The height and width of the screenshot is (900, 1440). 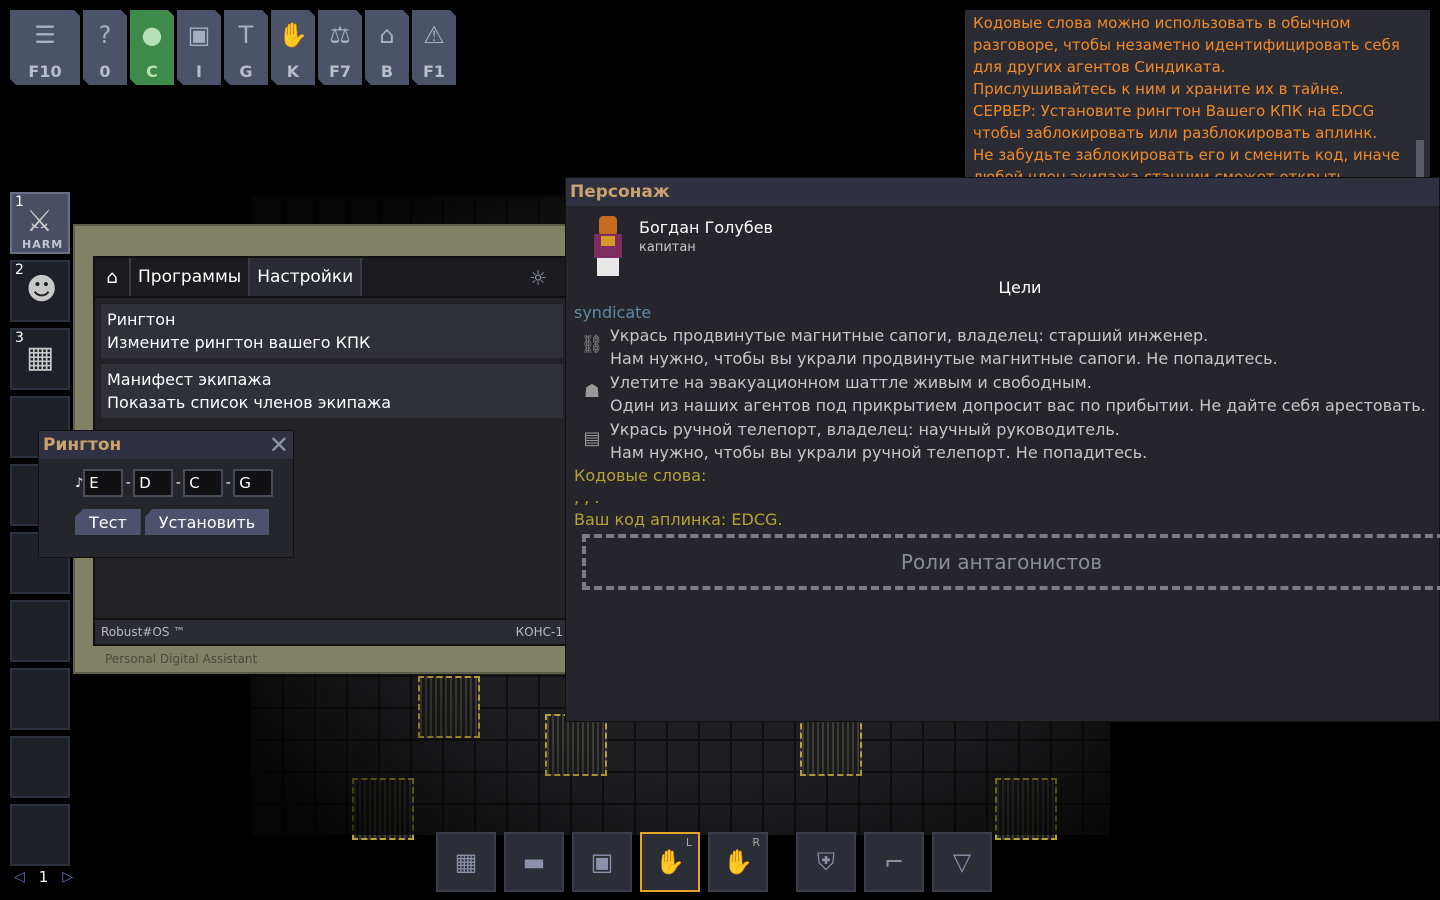 I want to click on goals-title: Цели, so click(x=1020, y=287).